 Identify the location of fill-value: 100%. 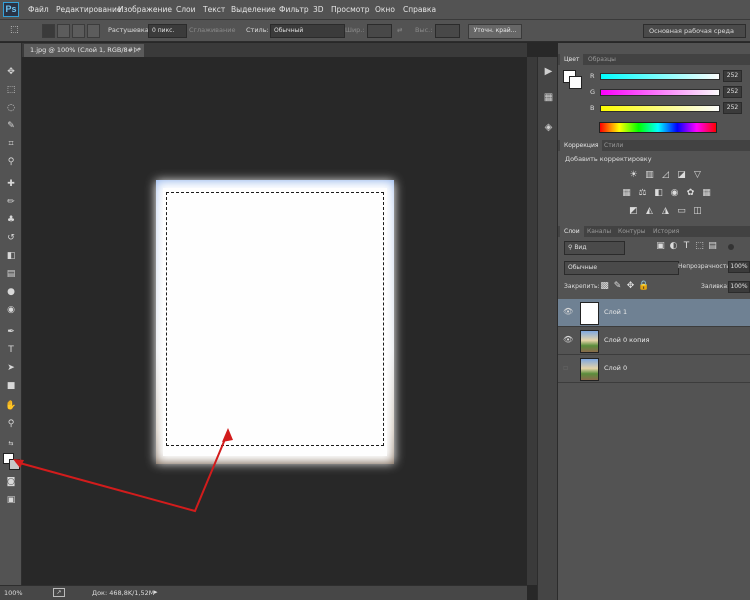
(739, 287).